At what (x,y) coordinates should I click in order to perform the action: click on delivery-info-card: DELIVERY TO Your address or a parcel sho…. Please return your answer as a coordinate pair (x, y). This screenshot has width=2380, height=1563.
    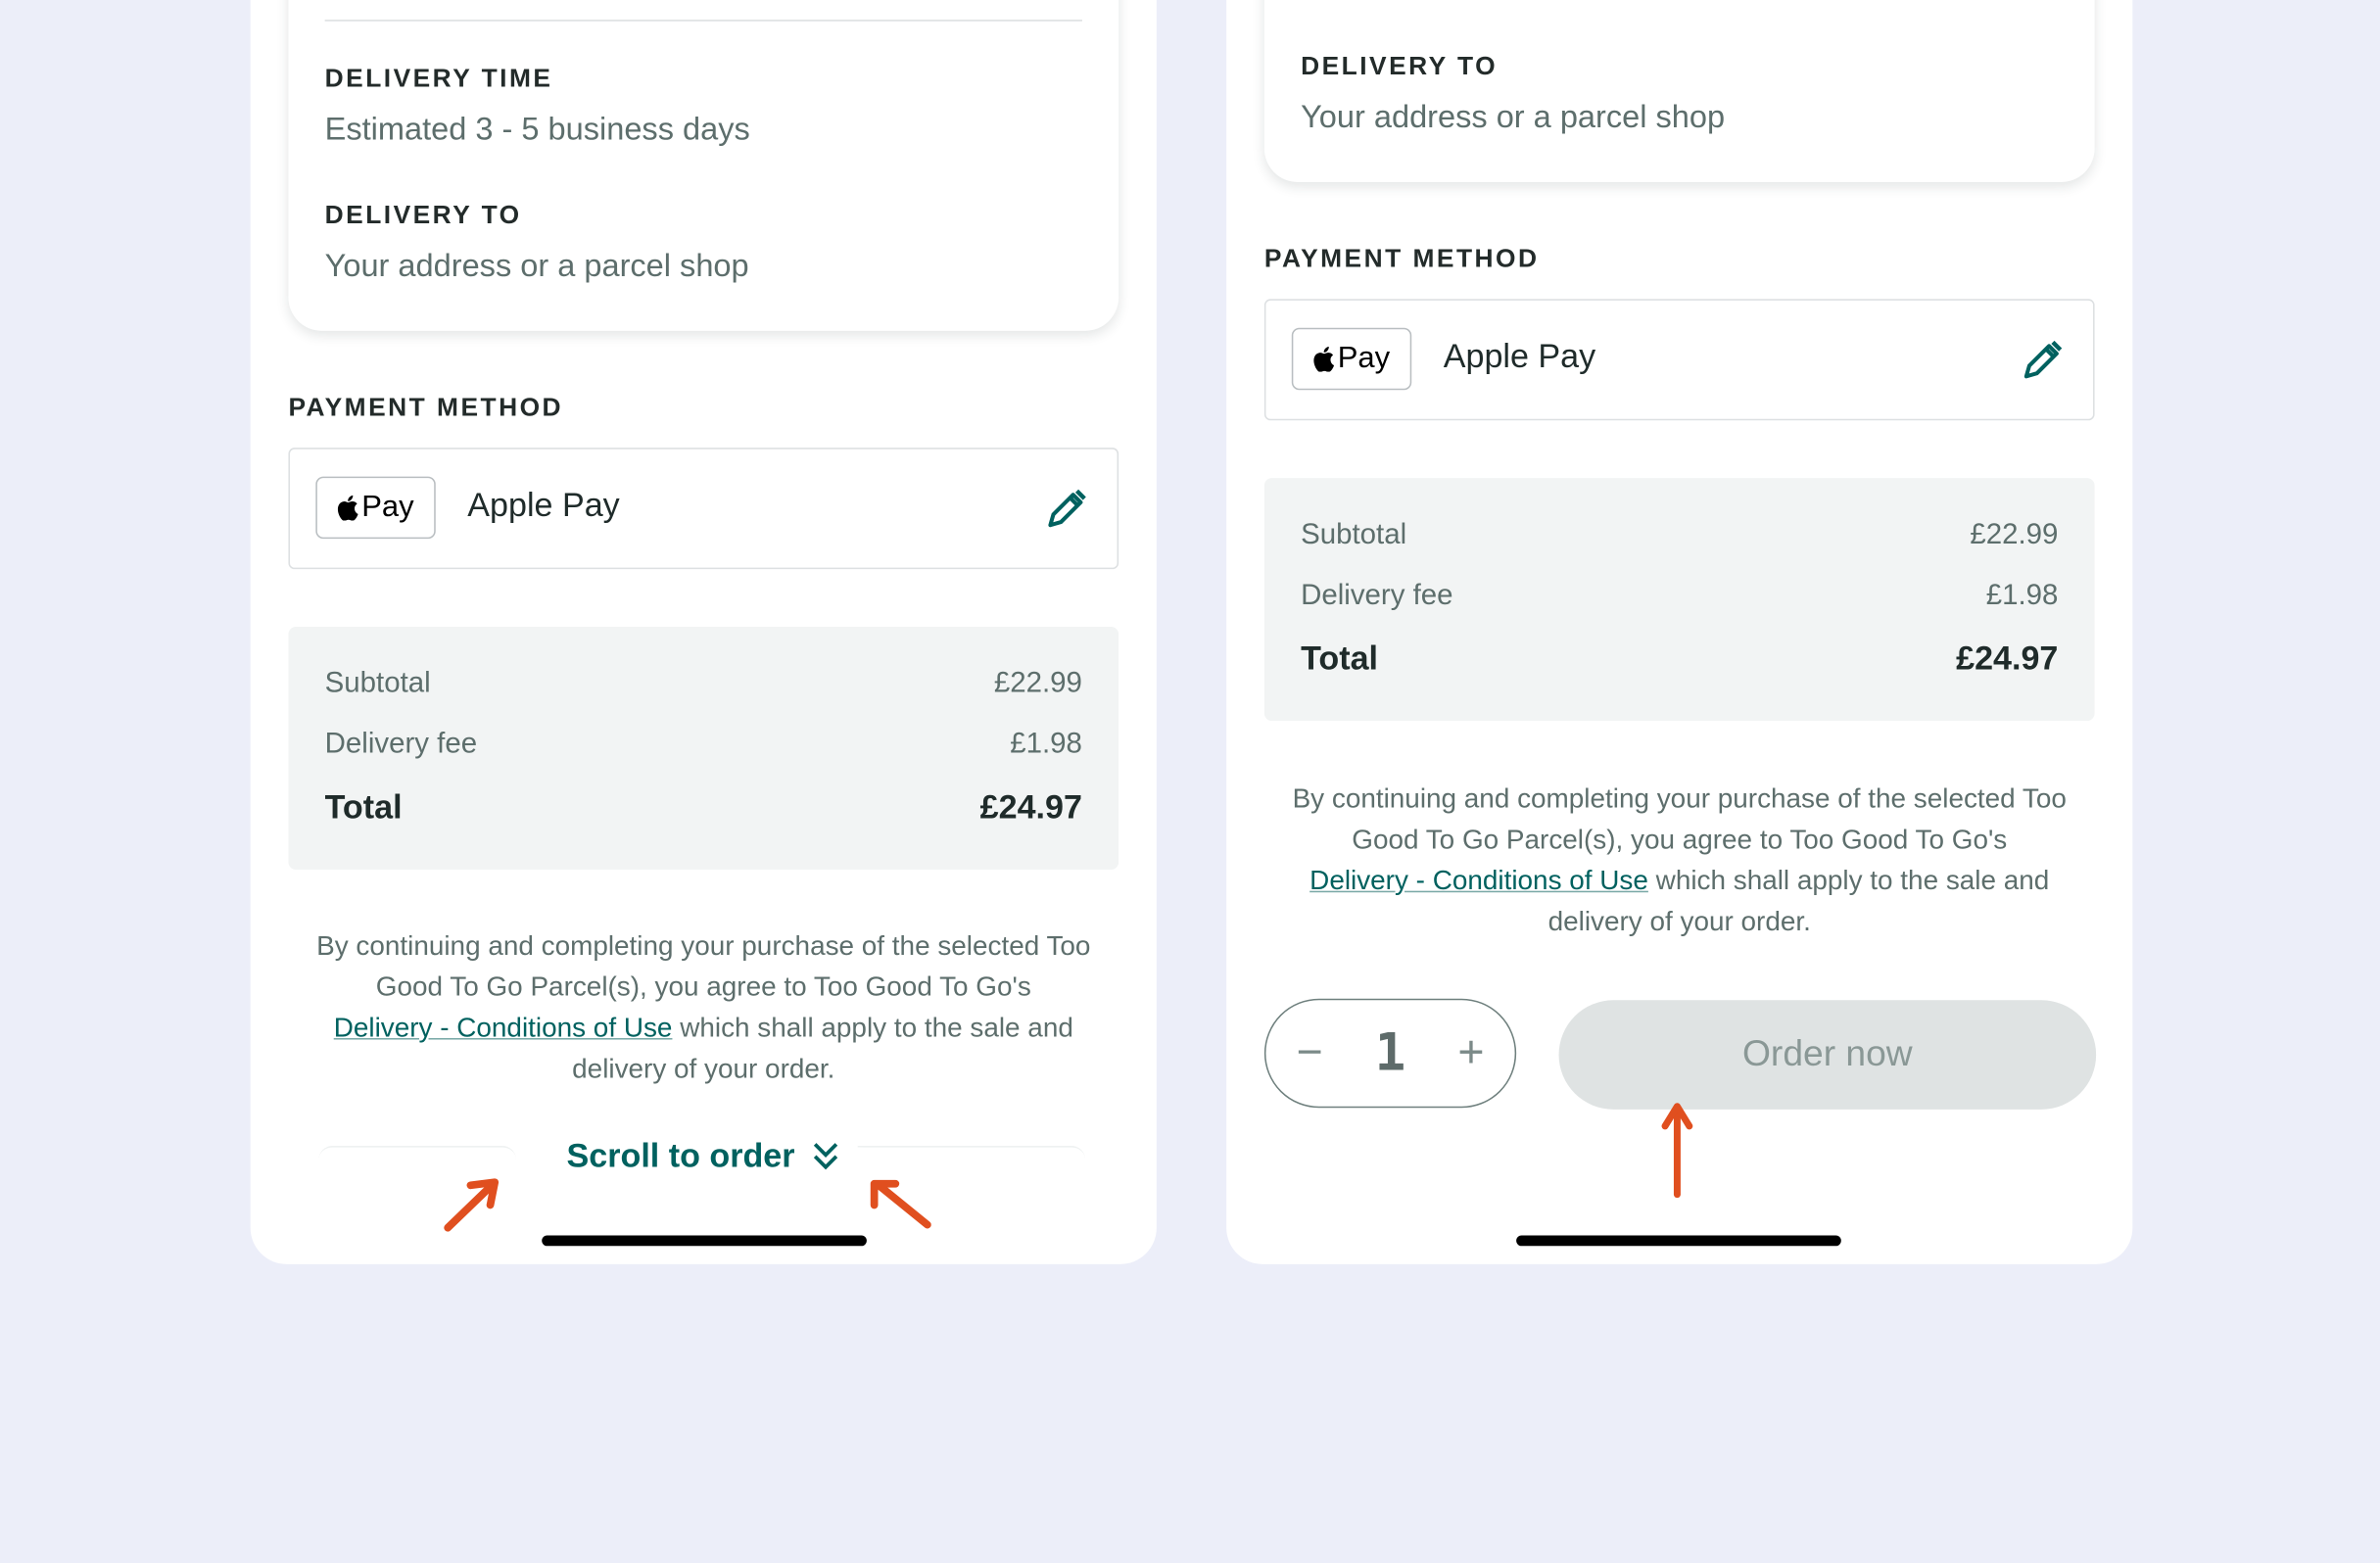
    Looking at the image, I should click on (1679, 91).